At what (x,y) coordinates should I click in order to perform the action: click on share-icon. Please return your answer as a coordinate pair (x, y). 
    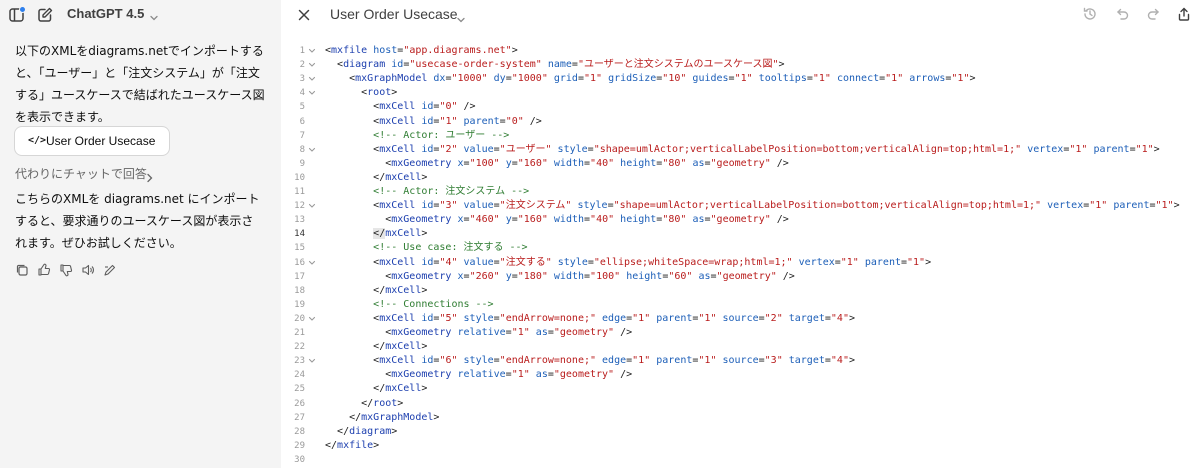
    Looking at the image, I should click on (1184, 14).